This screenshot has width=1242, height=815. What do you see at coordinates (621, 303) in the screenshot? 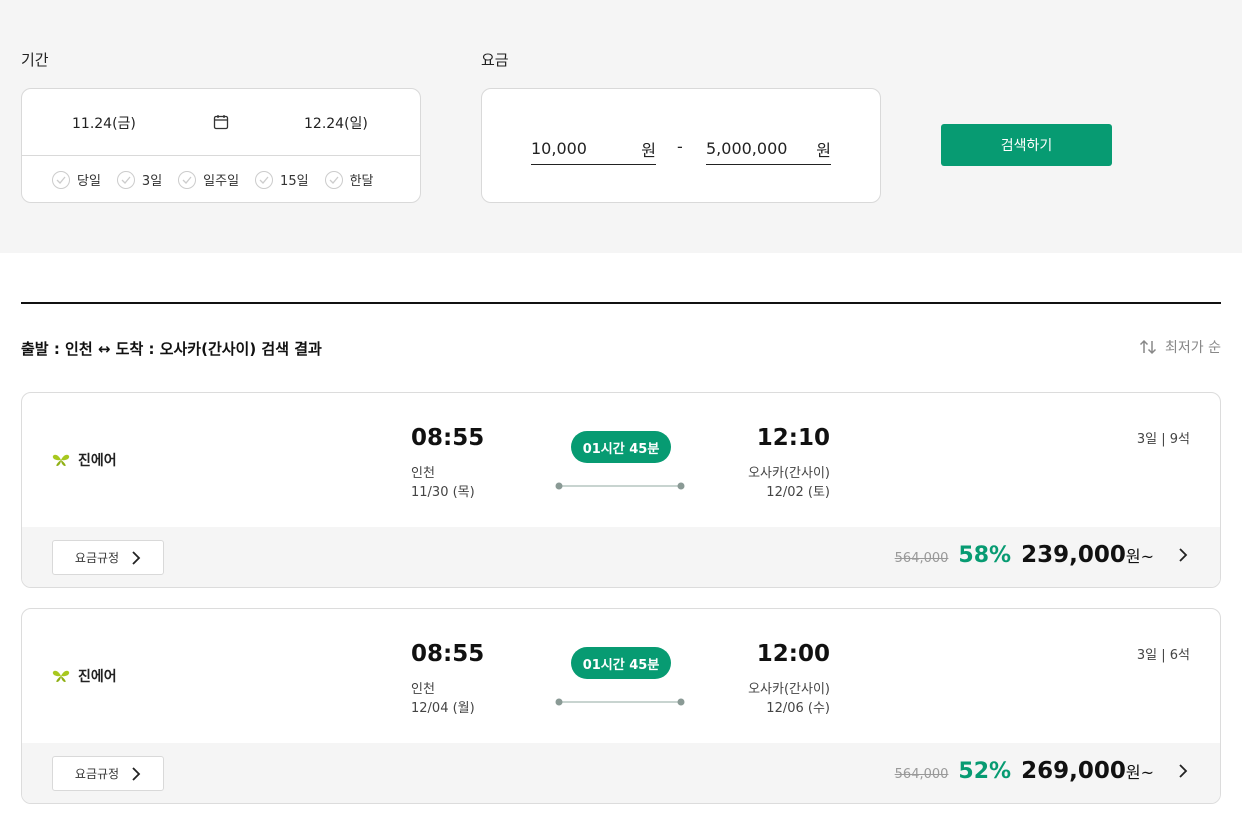
I see `section-divider` at bounding box center [621, 303].